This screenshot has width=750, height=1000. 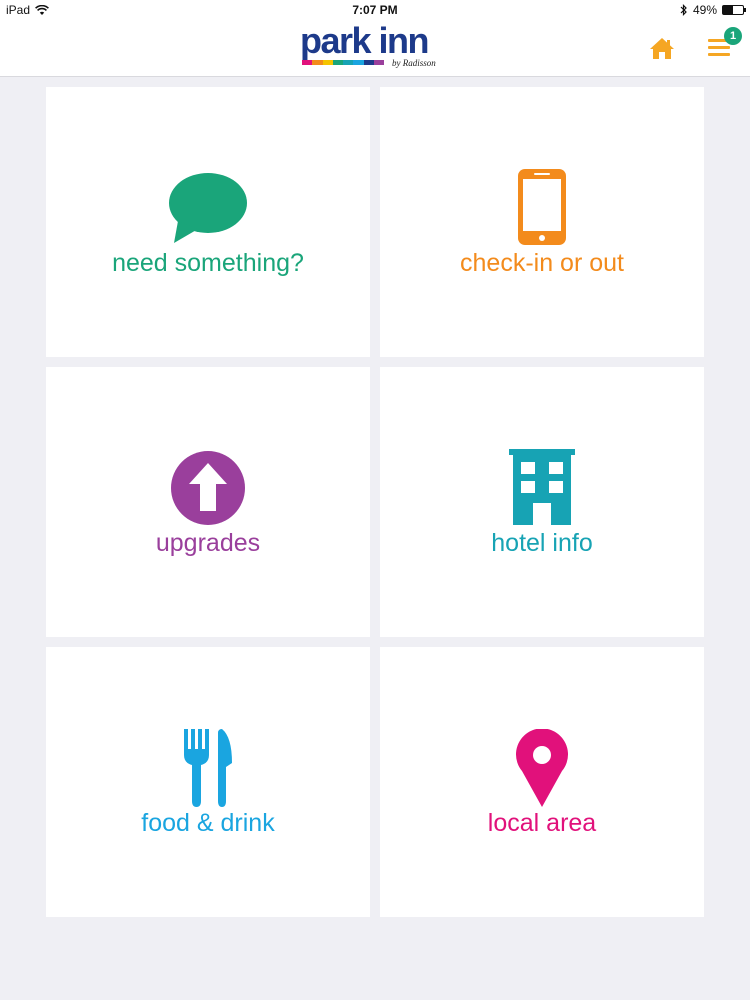 I want to click on status-time: 7:07 PM, so click(x=375, y=10).